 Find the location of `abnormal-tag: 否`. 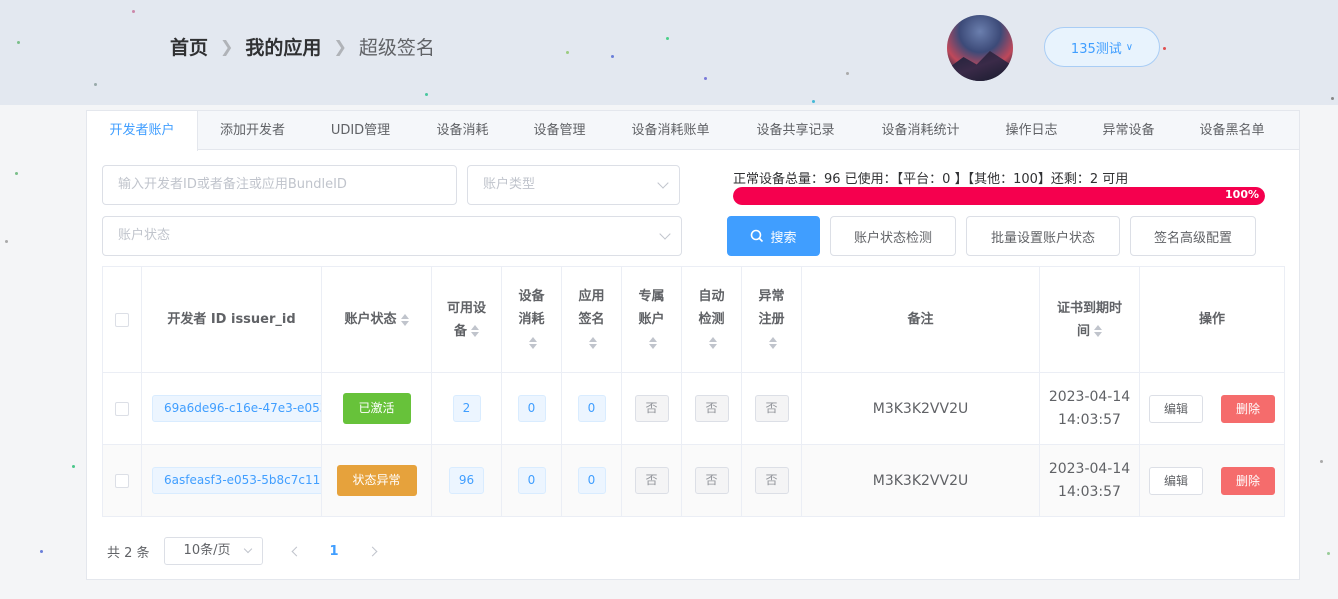

abnormal-tag: 否 is located at coordinates (771, 408).